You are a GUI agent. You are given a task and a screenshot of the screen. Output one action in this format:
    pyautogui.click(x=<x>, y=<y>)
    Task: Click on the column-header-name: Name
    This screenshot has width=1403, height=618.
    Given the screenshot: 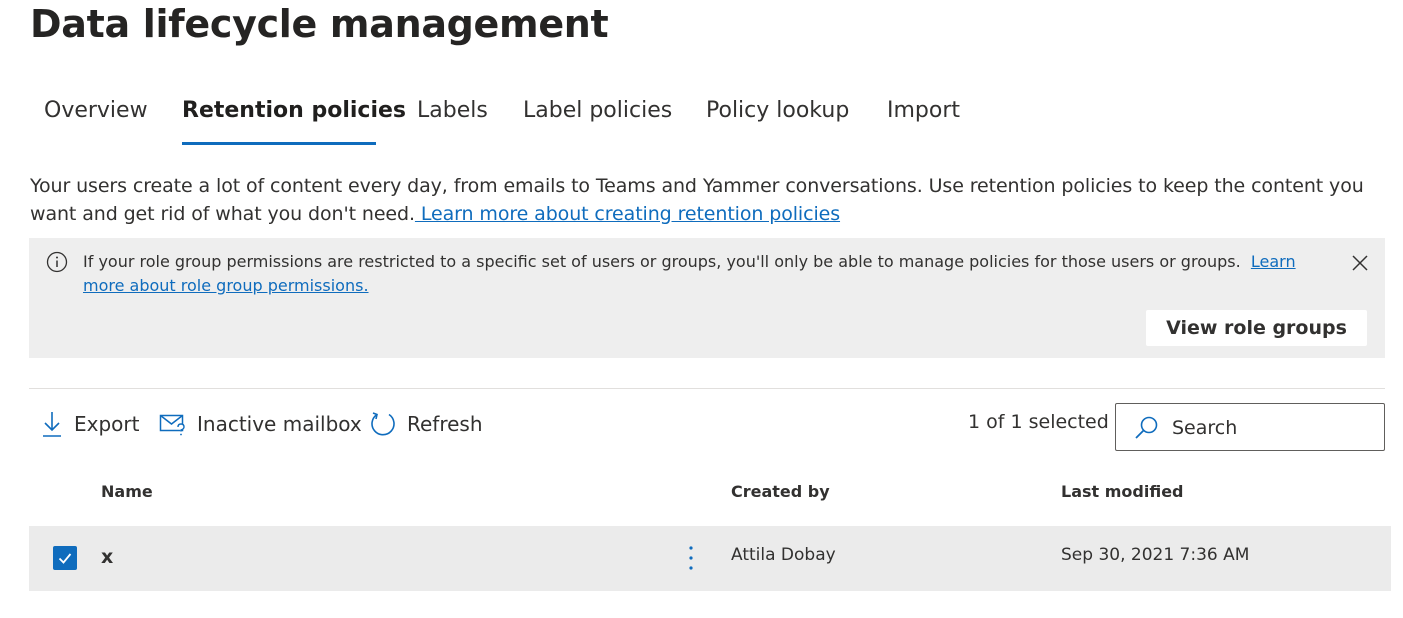 What is the action you would take?
    pyautogui.click(x=127, y=491)
    